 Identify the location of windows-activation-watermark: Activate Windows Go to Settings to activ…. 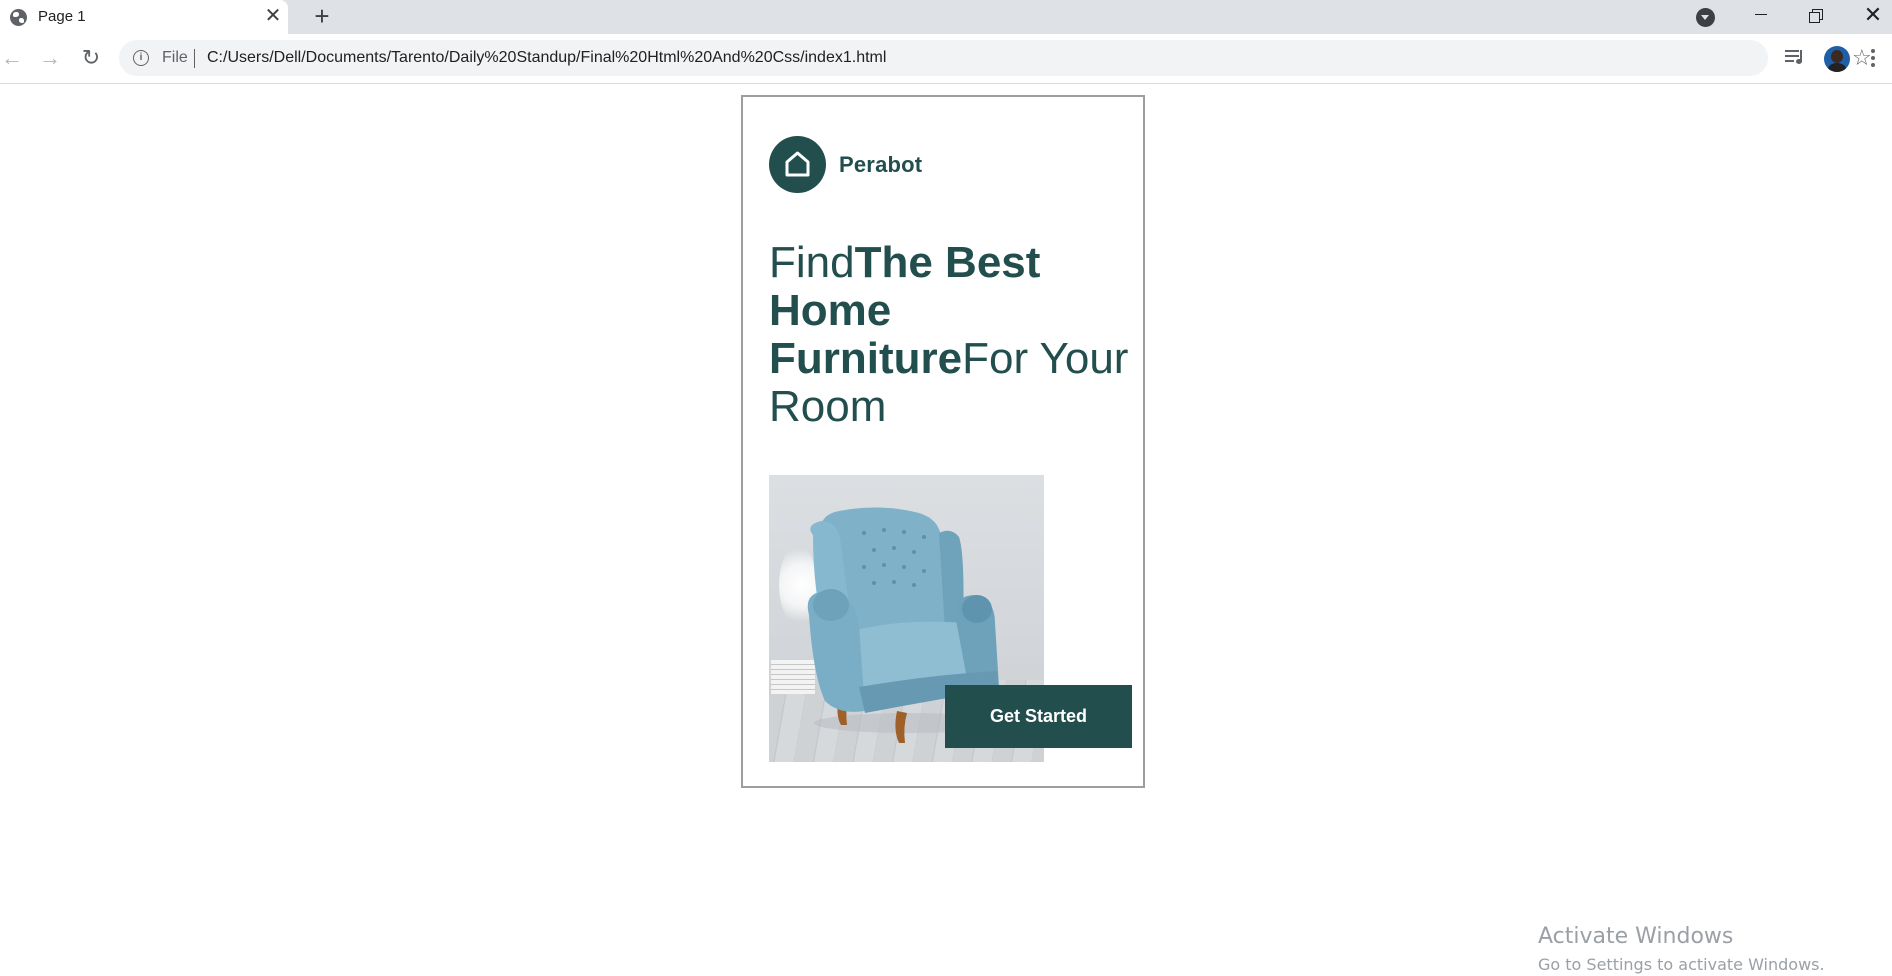
(1681, 950).